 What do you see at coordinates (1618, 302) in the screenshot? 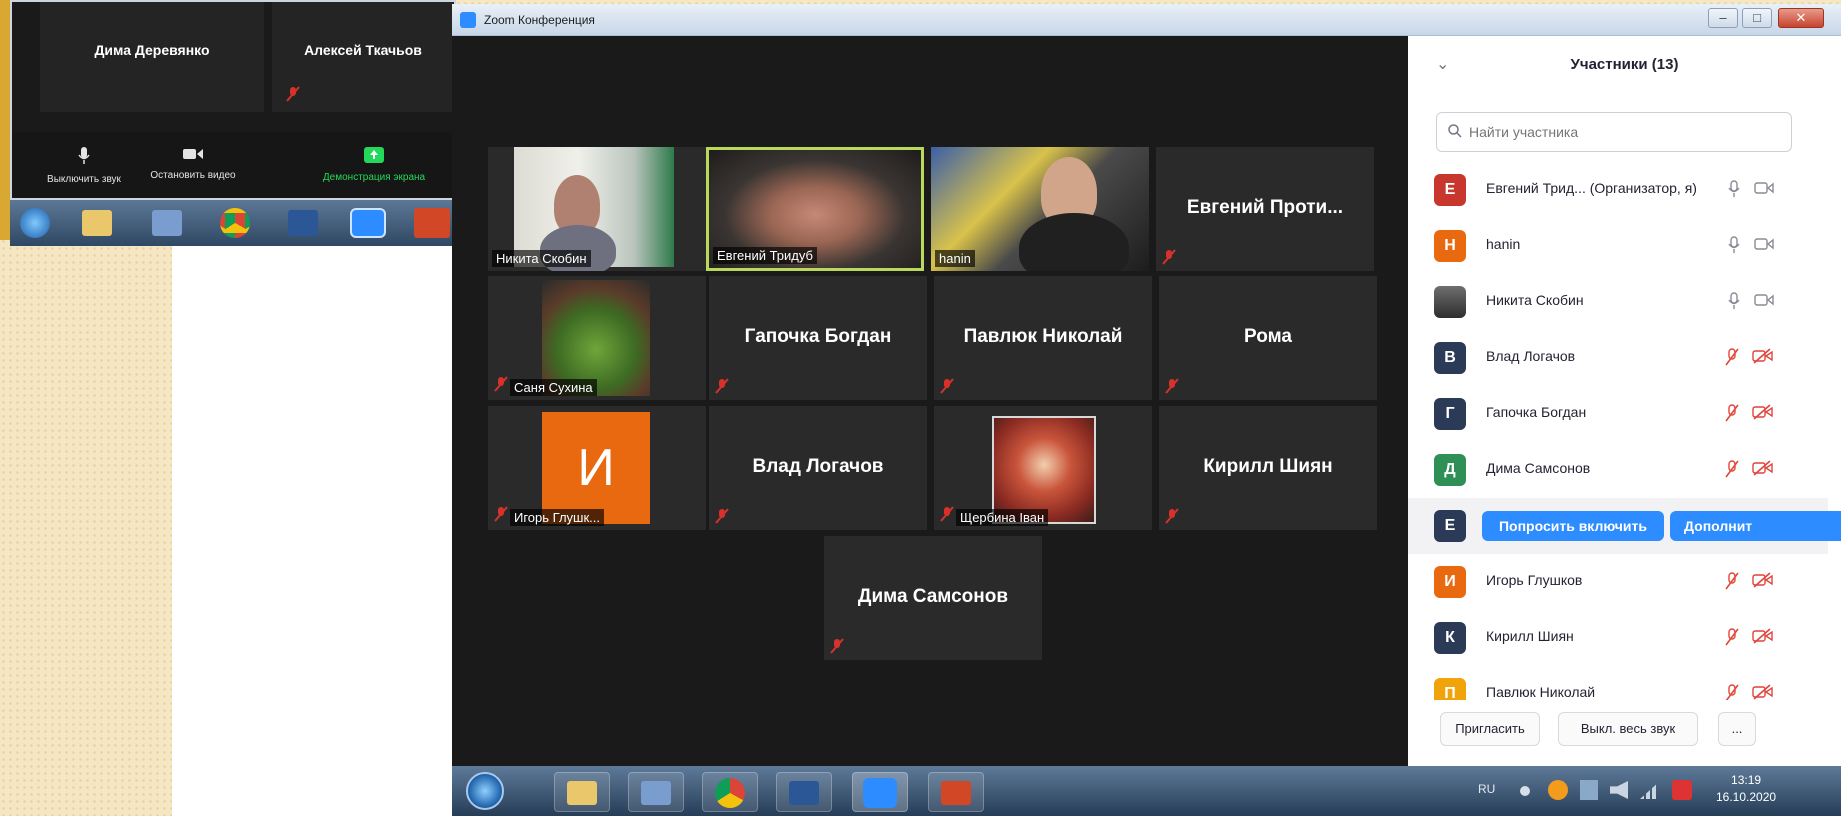
I see `participant-row: Никита Скобин` at bounding box center [1618, 302].